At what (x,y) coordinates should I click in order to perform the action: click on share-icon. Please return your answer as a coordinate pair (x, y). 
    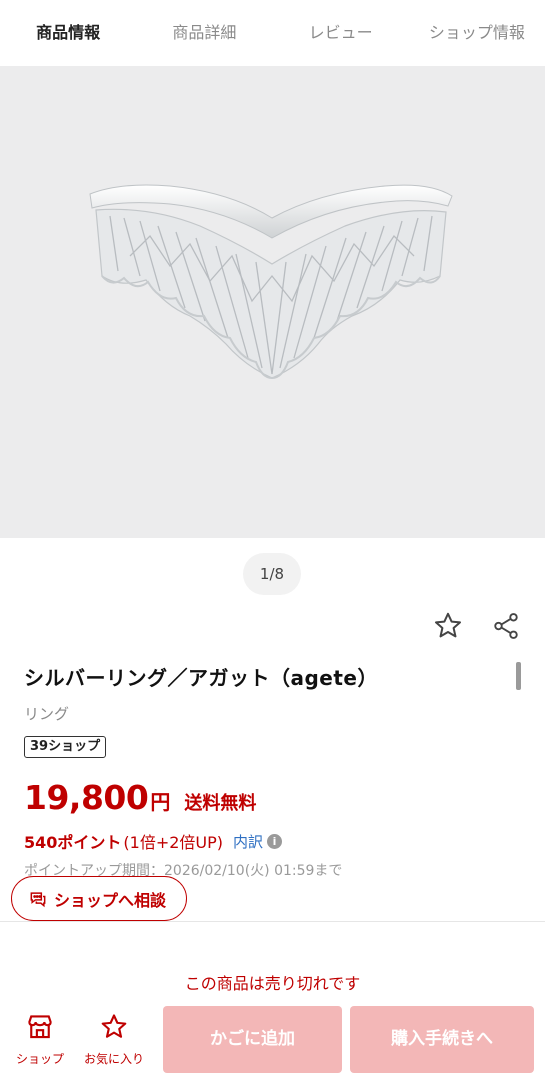
    Looking at the image, I should click on (506, 626).